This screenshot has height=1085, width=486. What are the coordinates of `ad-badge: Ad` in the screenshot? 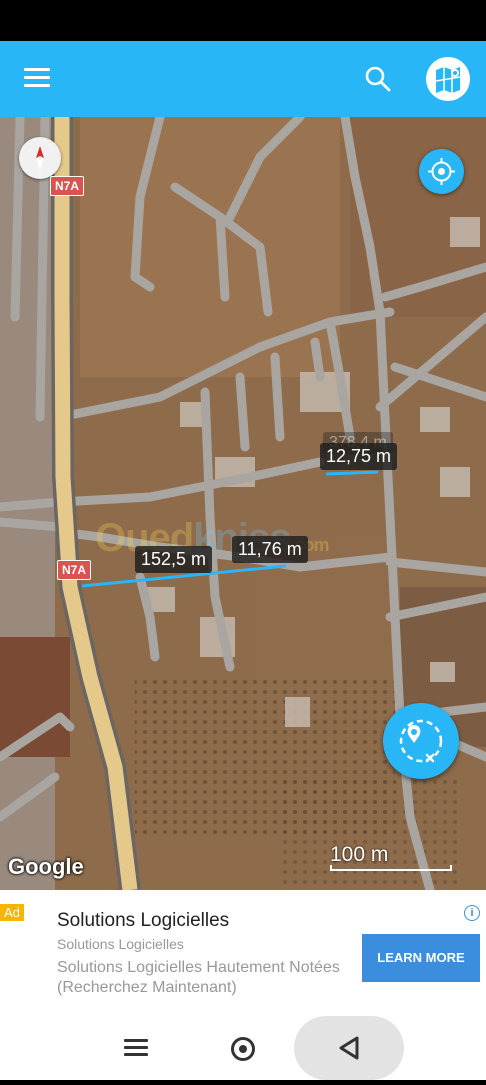 It's located at (12, 912).